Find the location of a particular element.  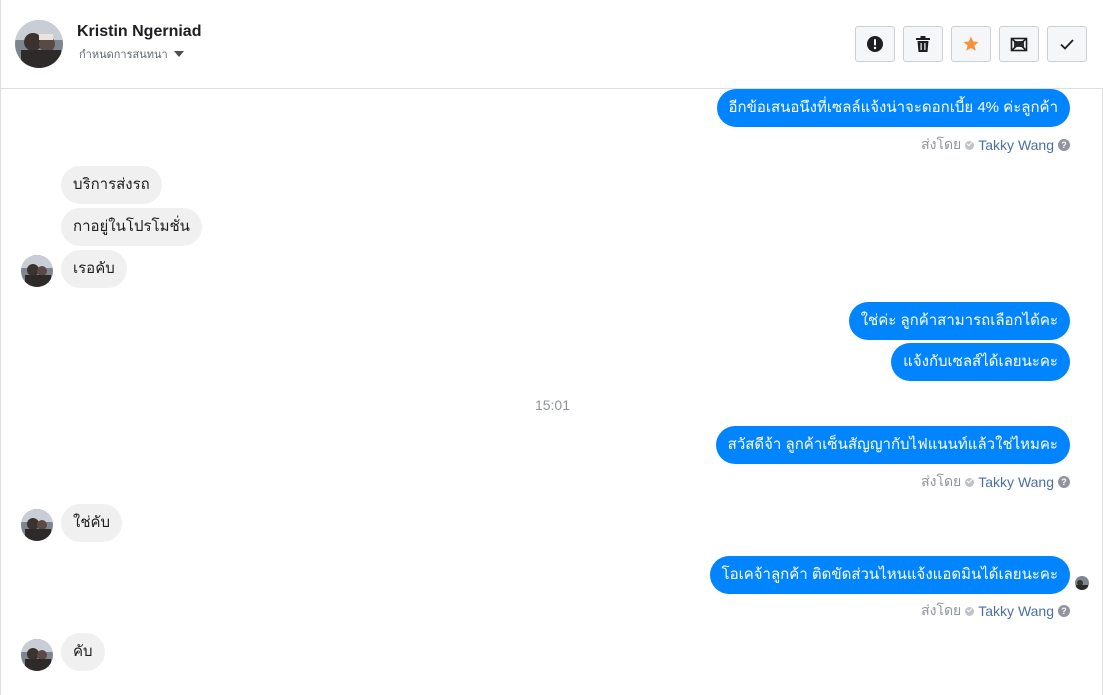

conversation-toolbar is located at coordinates (971, 44).